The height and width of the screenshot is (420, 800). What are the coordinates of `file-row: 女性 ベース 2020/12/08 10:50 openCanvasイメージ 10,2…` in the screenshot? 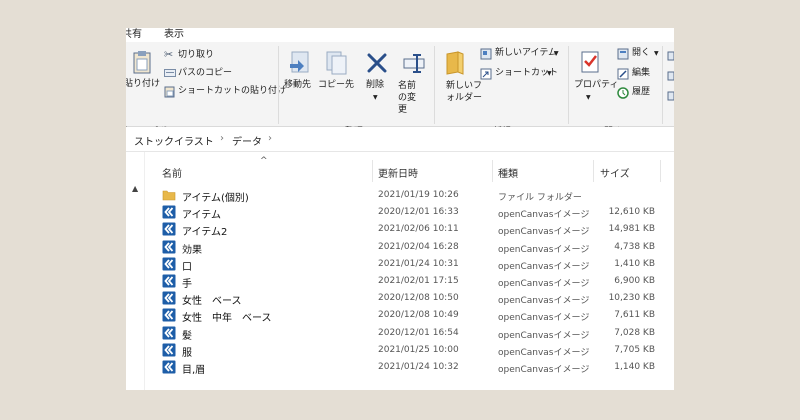 It's located at (410, 298).